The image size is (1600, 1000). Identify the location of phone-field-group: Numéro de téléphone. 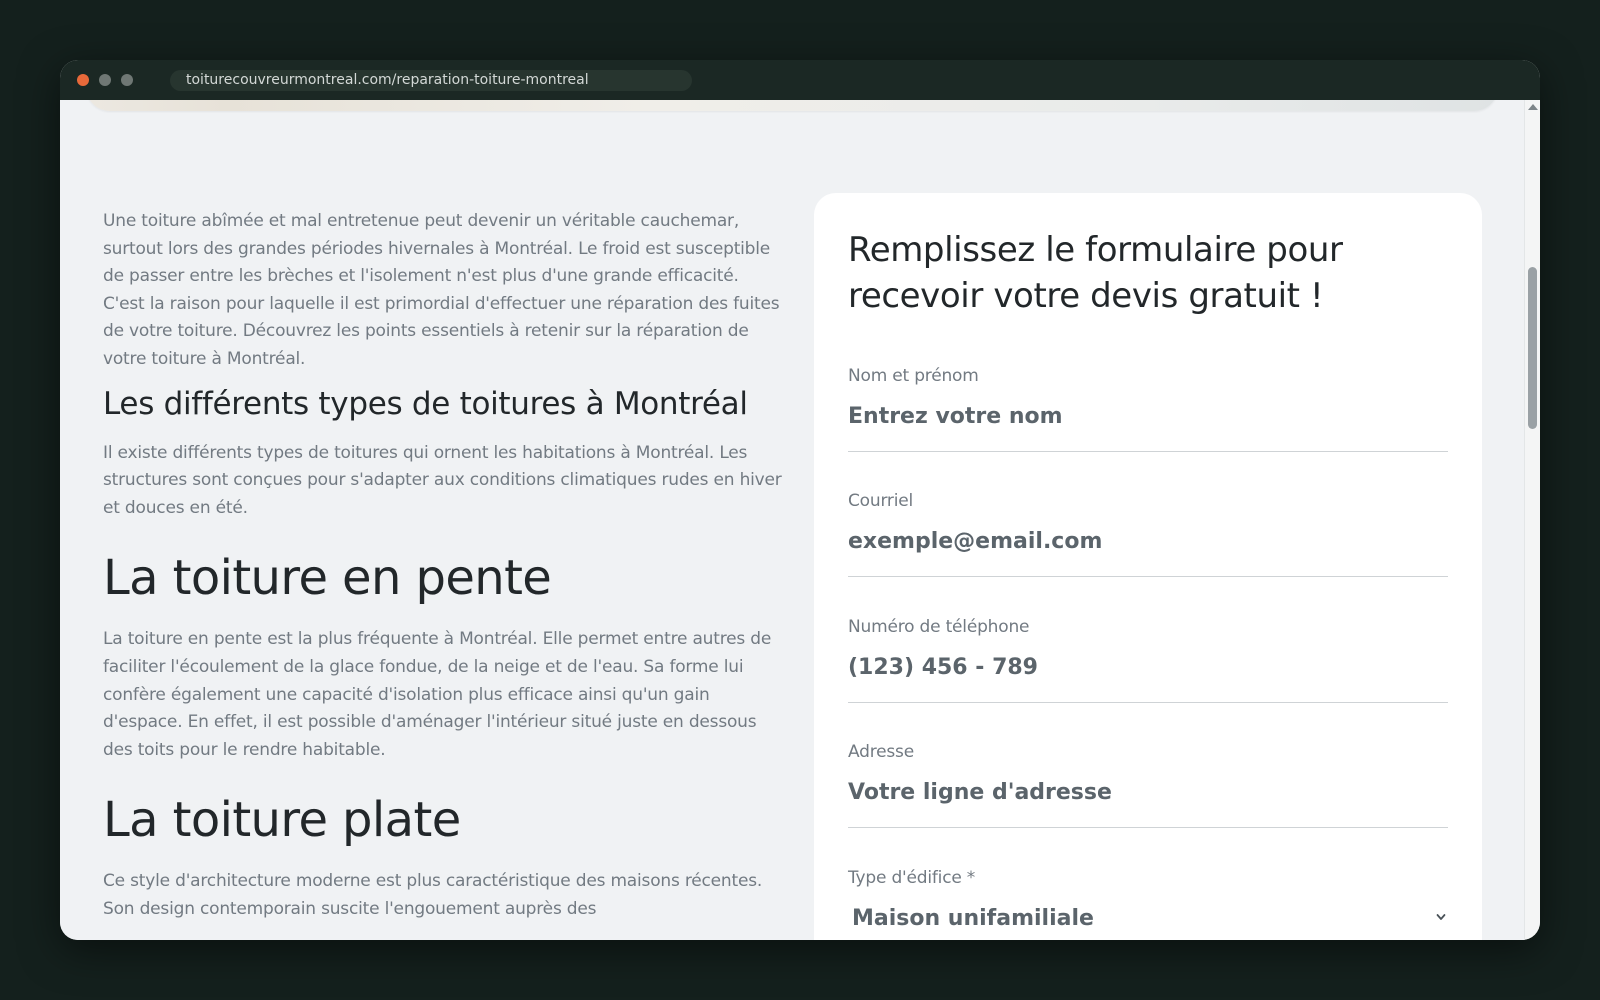
(1148, 660).